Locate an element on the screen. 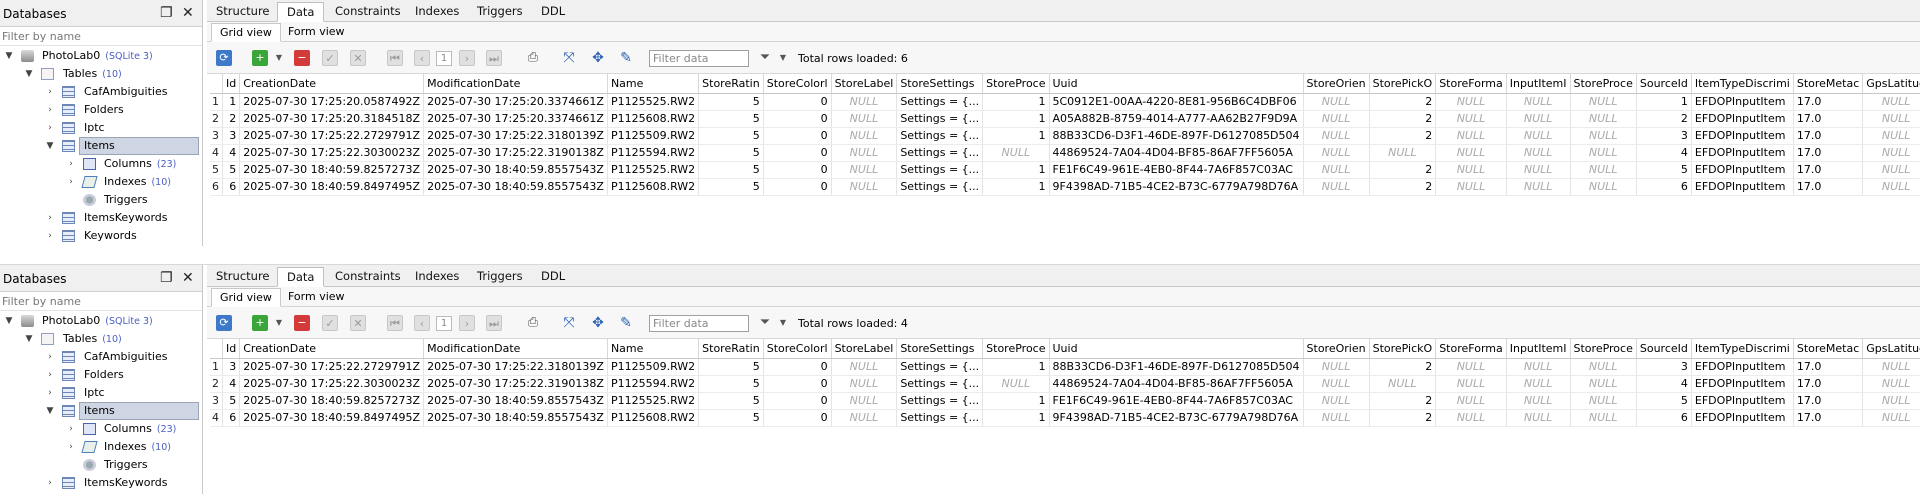  tree-table-itemskeywords: › ItemsKeywords is located at coordinates (101, 483).